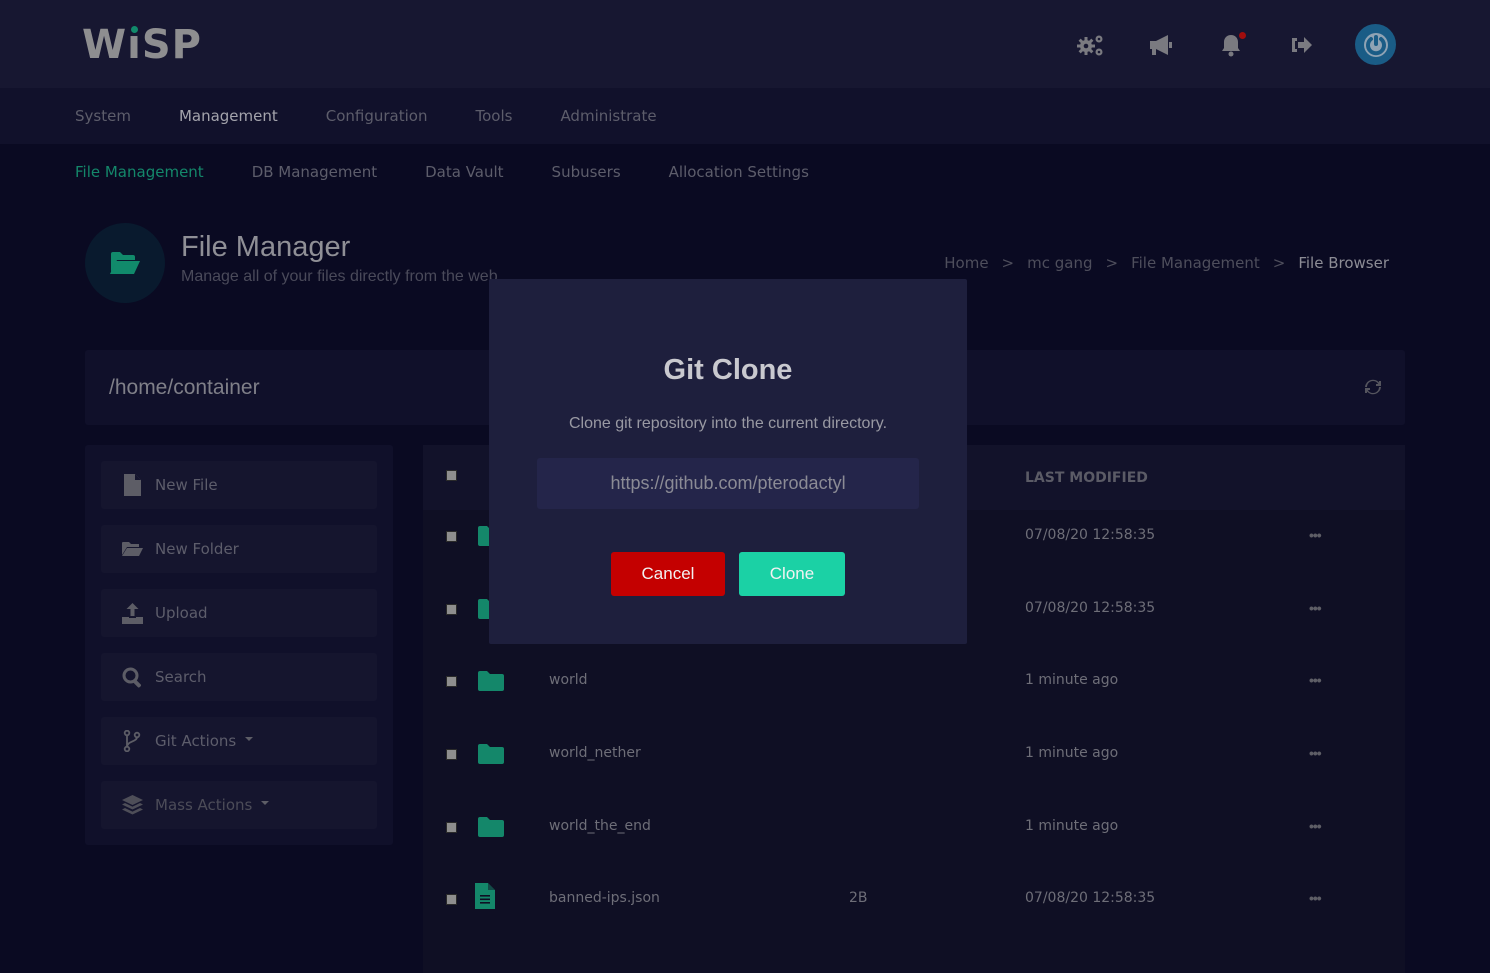 The height and width of the screenshot is (973, 1490). Describe the element at coordinates (914, 764) in the screenshot. I see `table-row: world_nether 1 minute ago •••` at that location.